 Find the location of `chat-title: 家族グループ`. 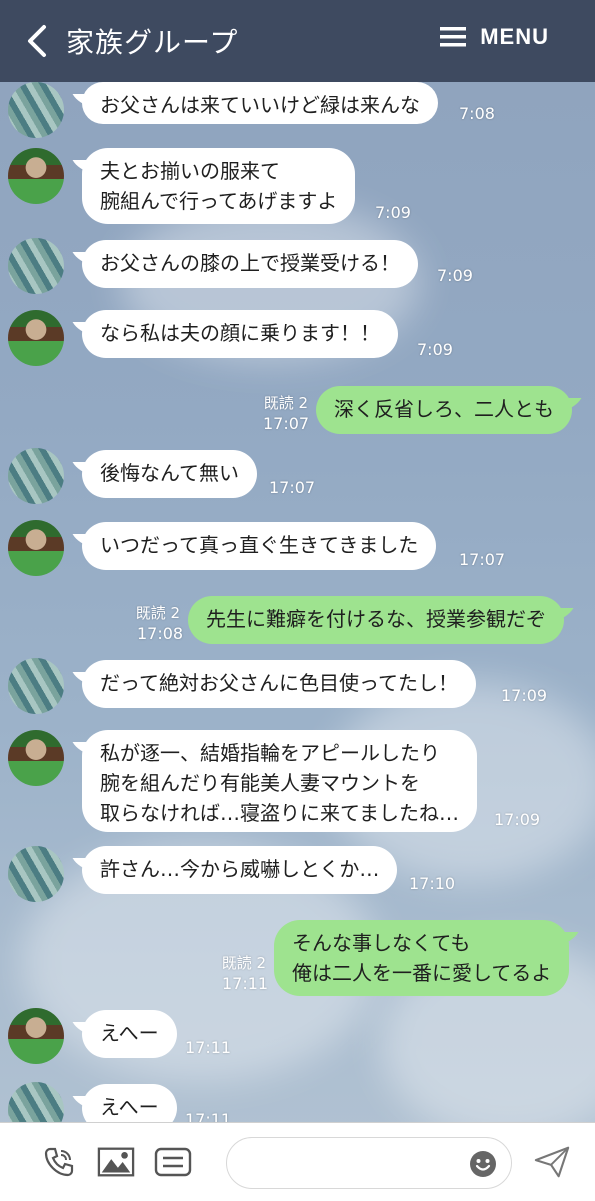

chat-title: 家族グループ is located at coordinates (152, 42).